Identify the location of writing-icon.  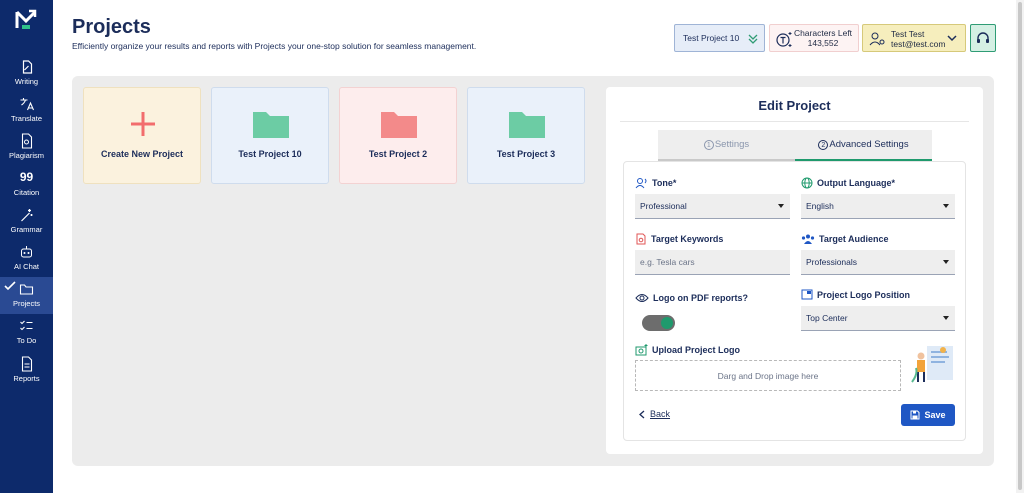
(27, 67).